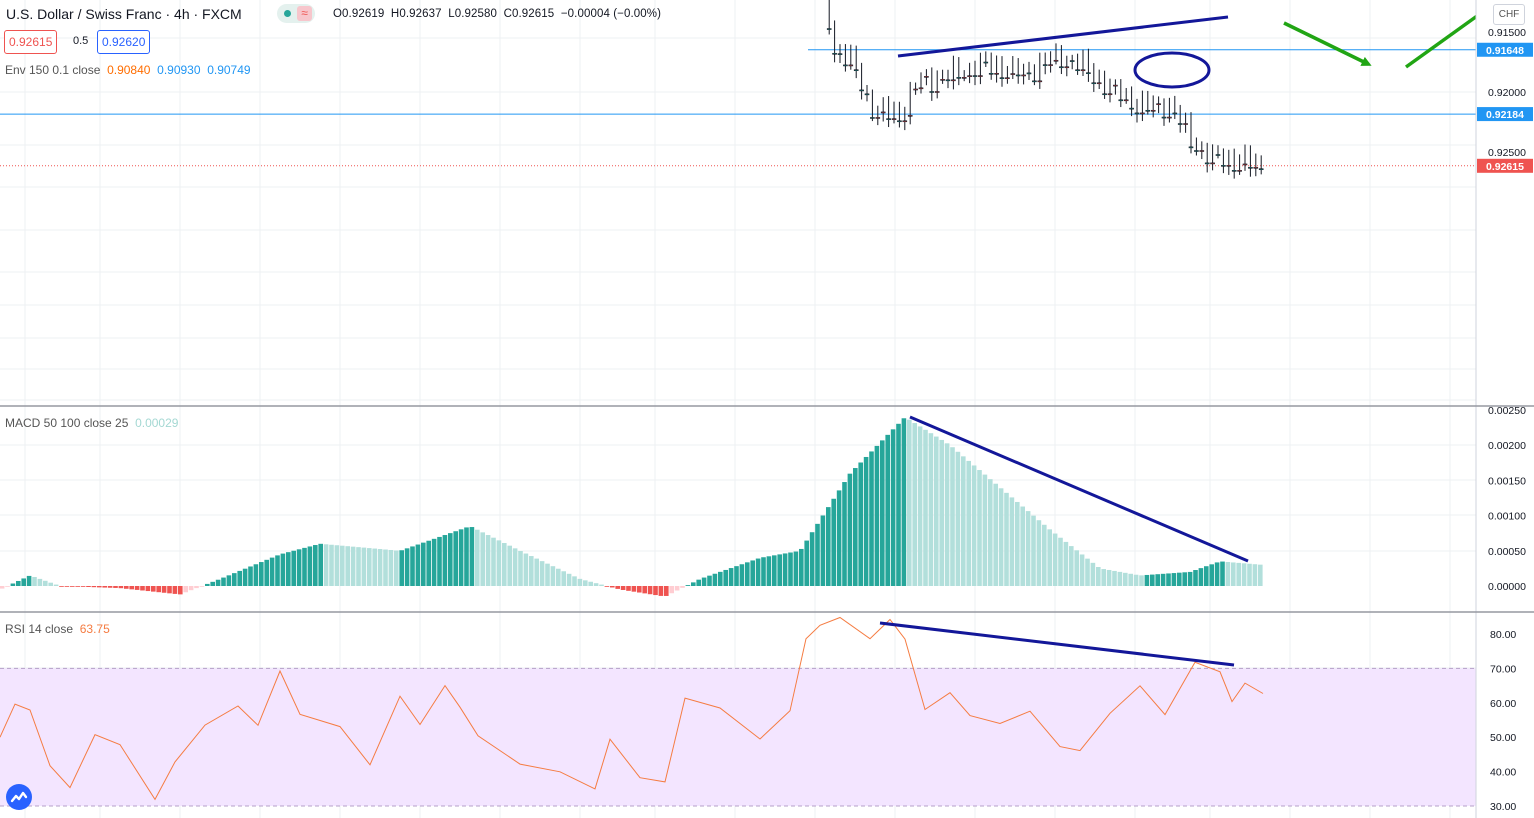 This screenshot has width=1534, height=818. What do you see at coordinates (1507, 411) in the screenshot?
I see `macd-tick-label: 0.00250` at bounding box center [1507, 411].